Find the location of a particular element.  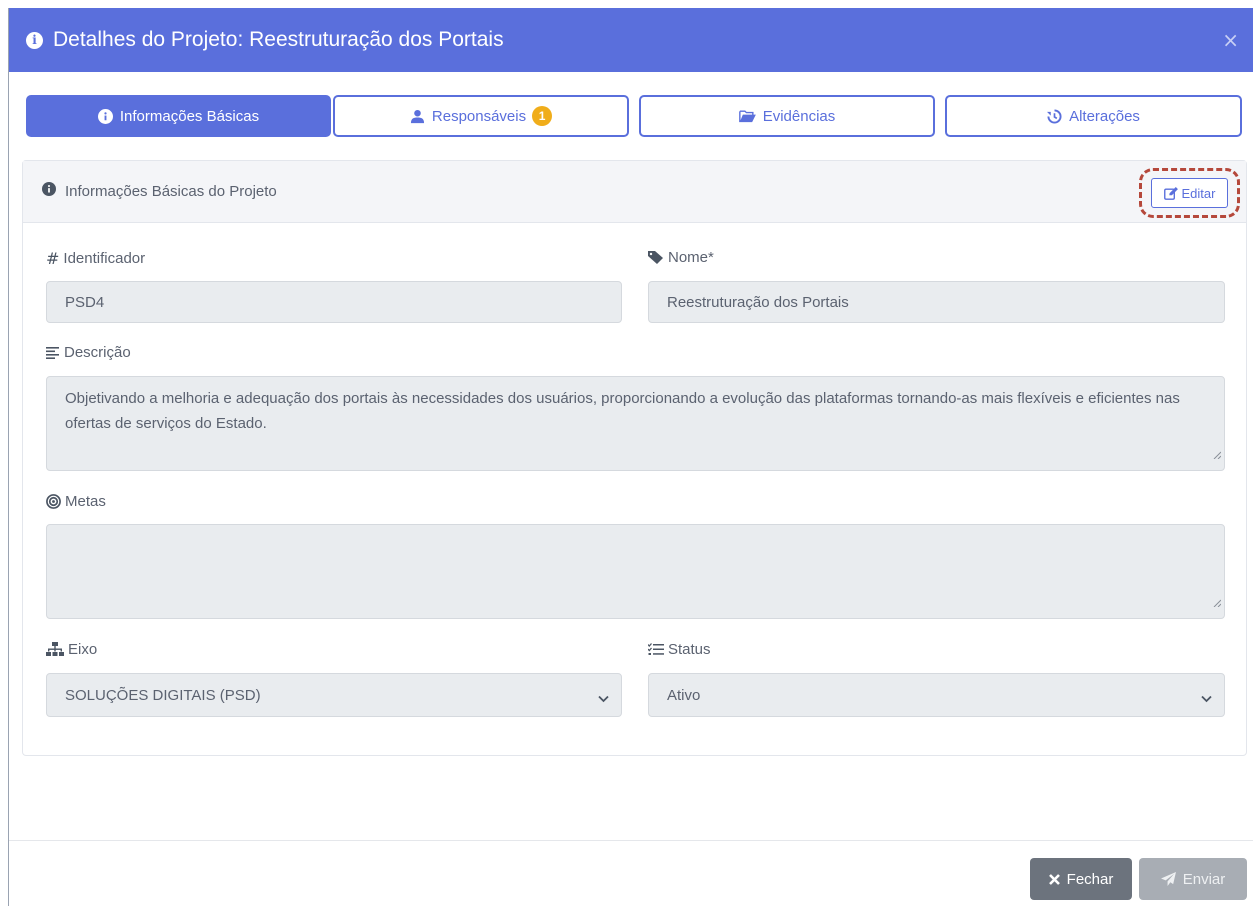

tab-label: Responsáveis is located at coordinates (479, 116).